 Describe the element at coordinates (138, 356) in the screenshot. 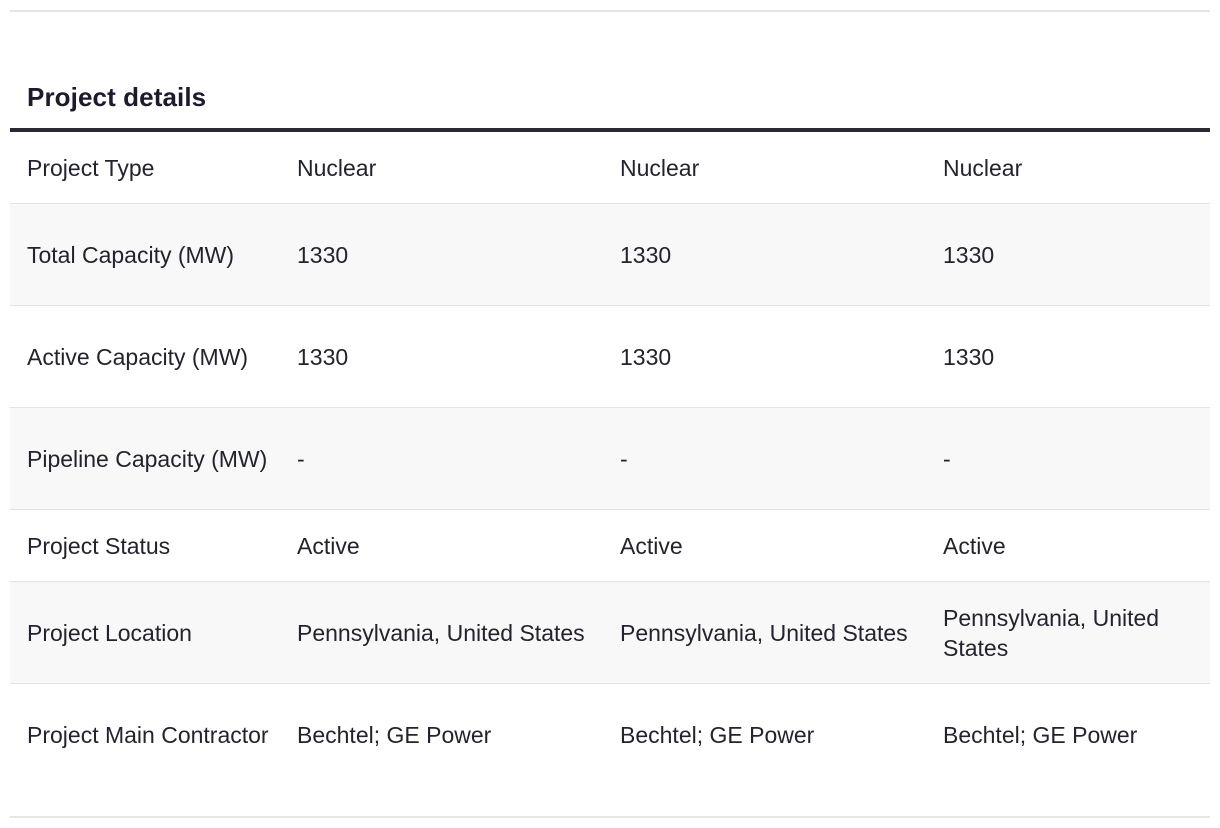

I see `row-label: Active Capacity (MW)` at that location.